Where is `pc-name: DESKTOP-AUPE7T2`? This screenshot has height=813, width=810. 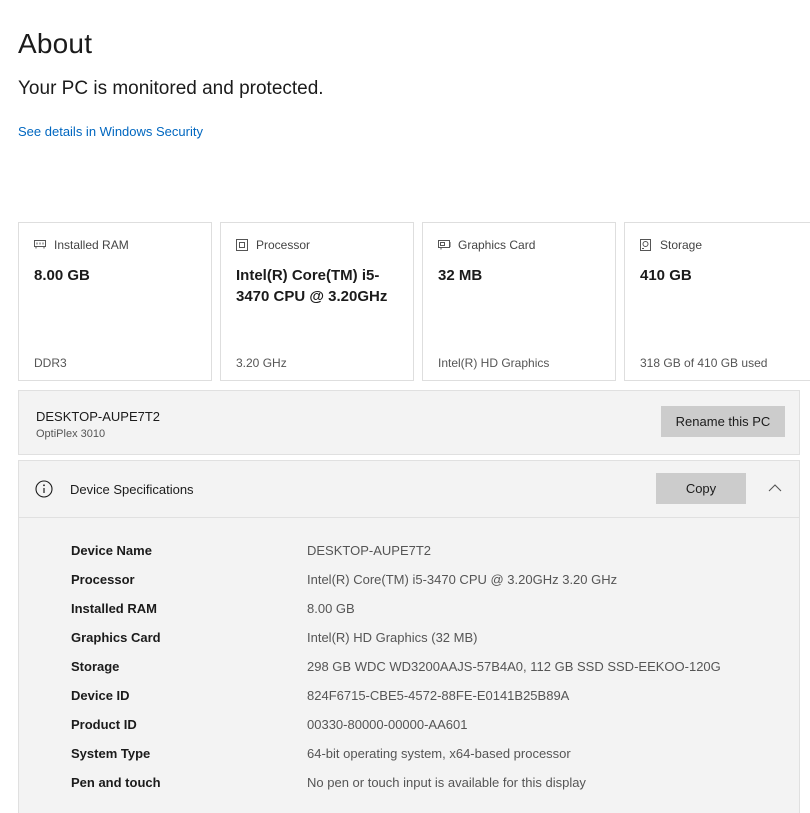 pc-name: DESKTOP-AUPE7T2 is located at coordinates (98, 416).